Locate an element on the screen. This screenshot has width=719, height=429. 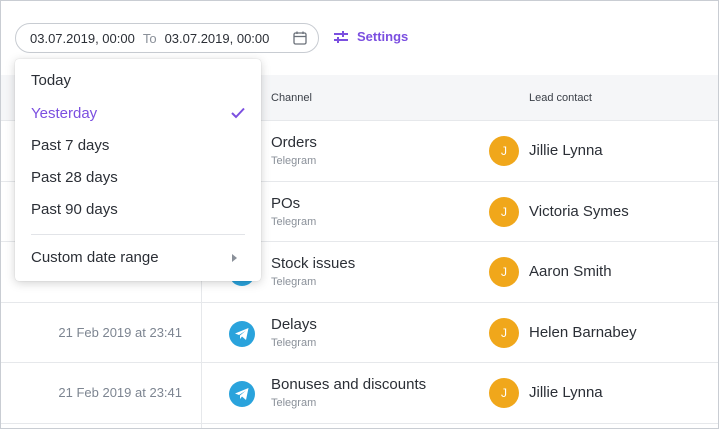
chevron-right-icon is located at coordinates (234, 258).